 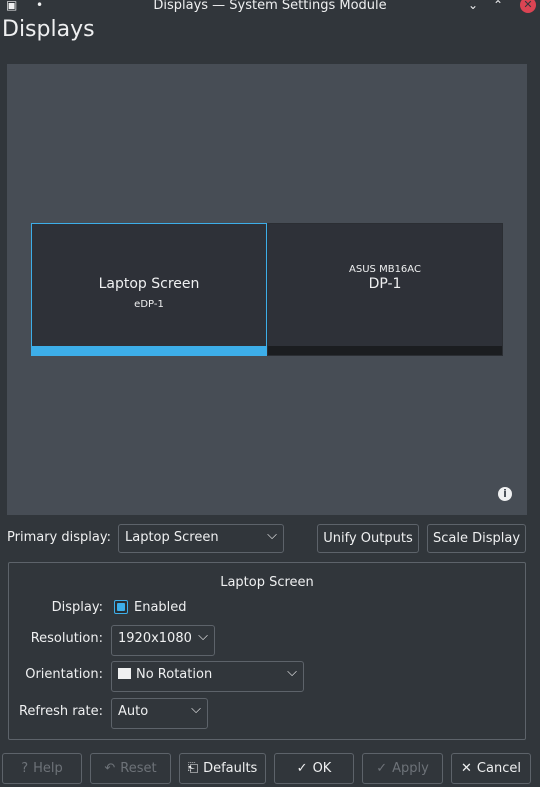 I want to click on cancel-button: ✕ Cancel, so click(x=491, y=768).